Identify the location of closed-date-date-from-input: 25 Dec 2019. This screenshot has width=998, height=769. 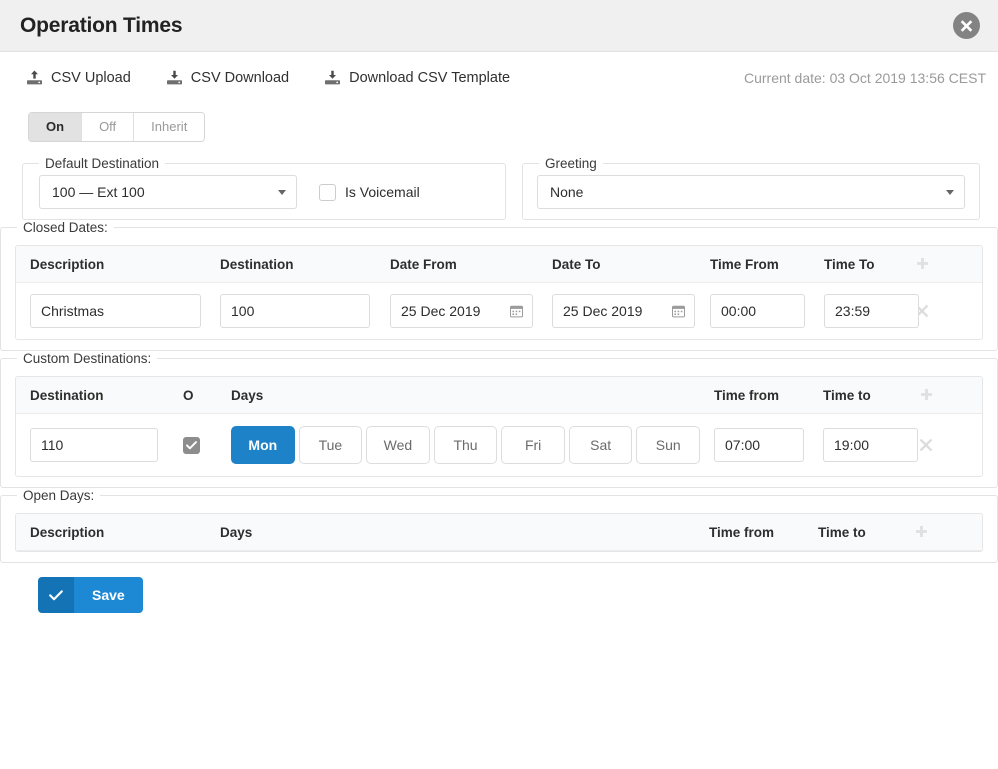
(461, 311).